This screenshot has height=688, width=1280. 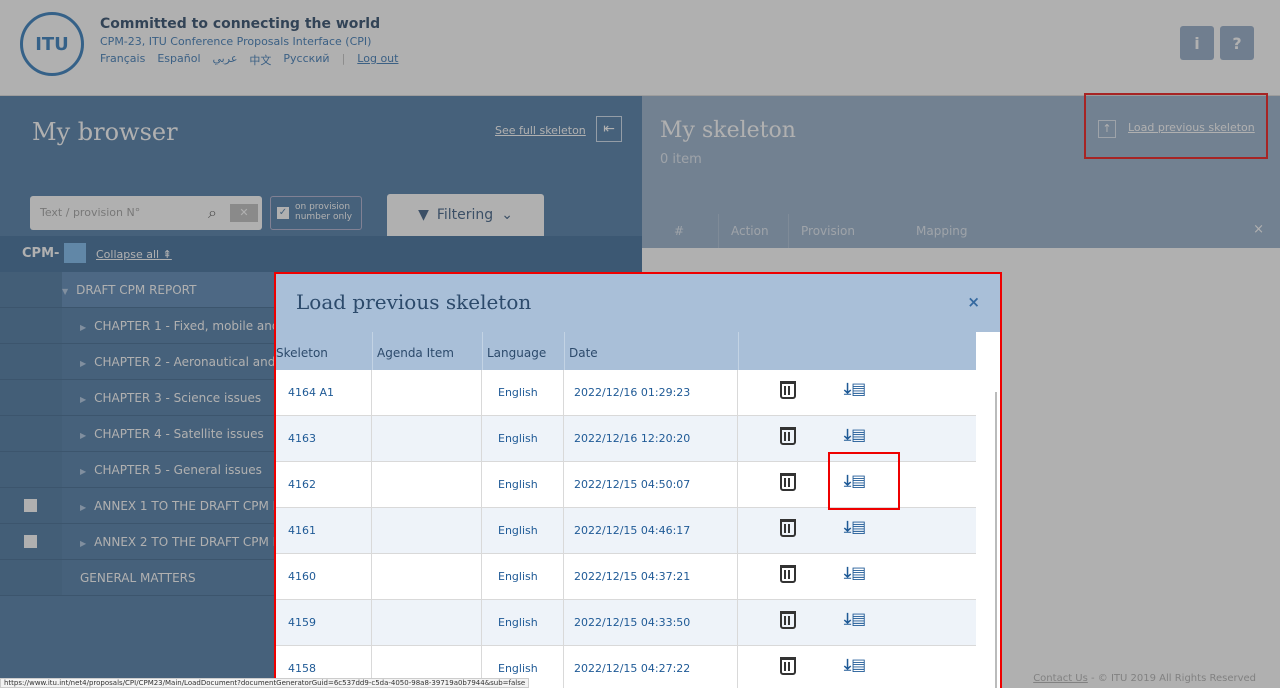 What do you see at coordinates (973, 302) in the screenshot?
I see `close-icon: ×` at bounding box center [973, 302].